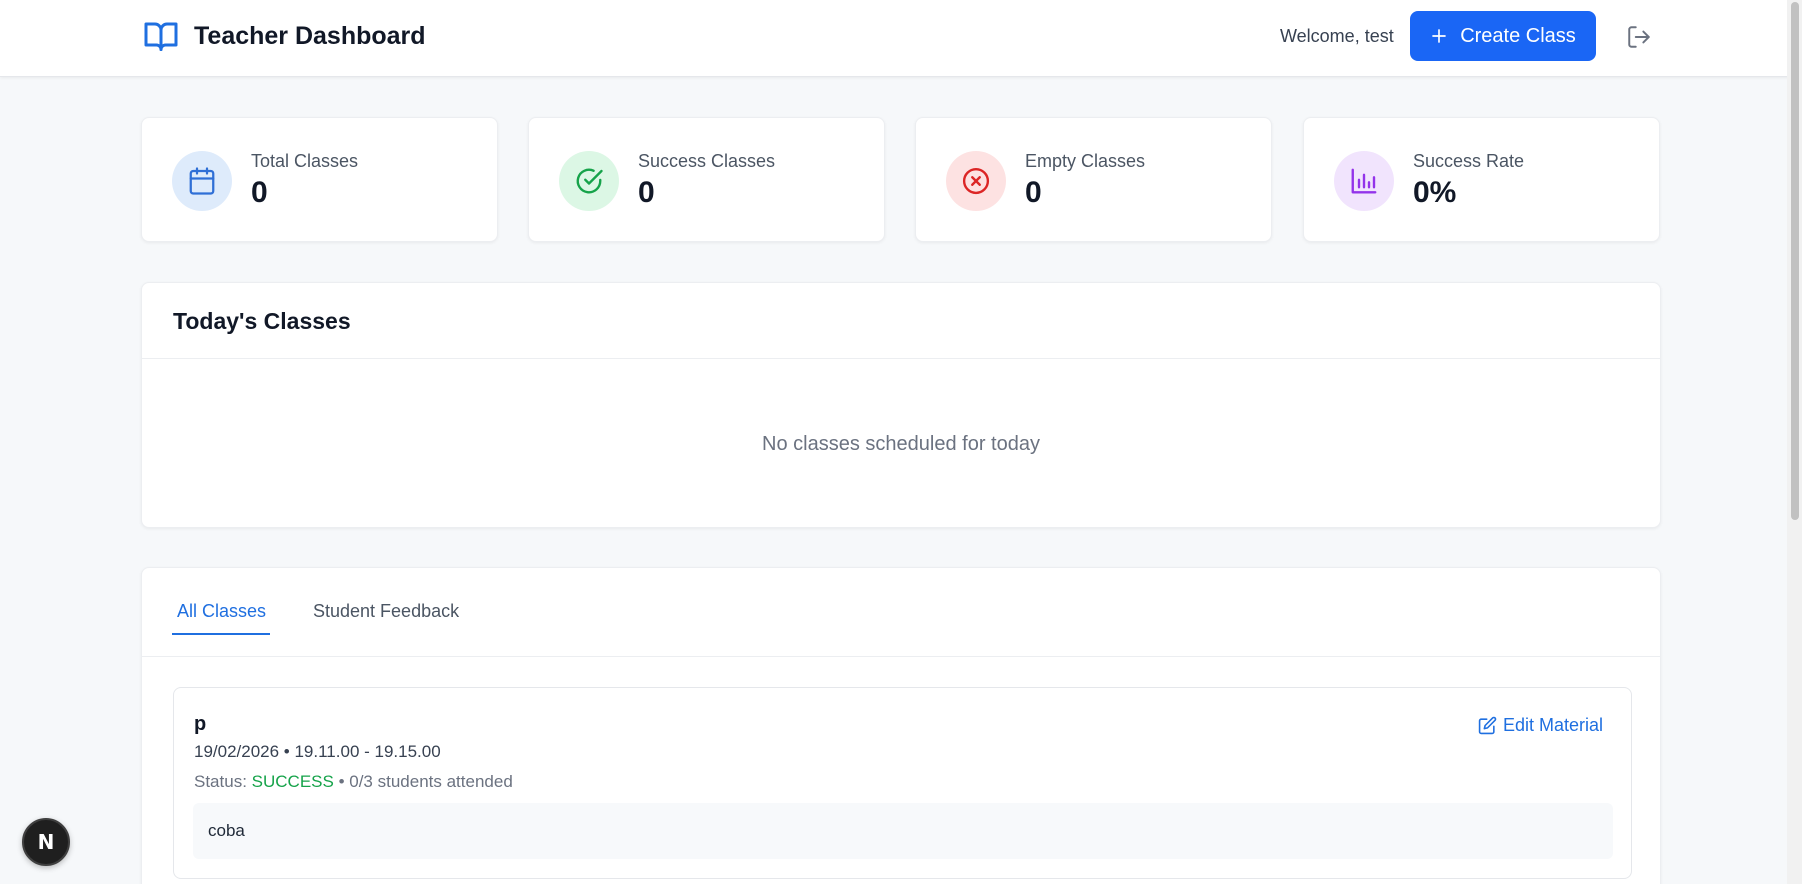 This screenshot has height=884, width=1802. Describe the element at coordinates (310, 35) in the screenshot. I see `page-title: Teacher Dashboard` at that location.